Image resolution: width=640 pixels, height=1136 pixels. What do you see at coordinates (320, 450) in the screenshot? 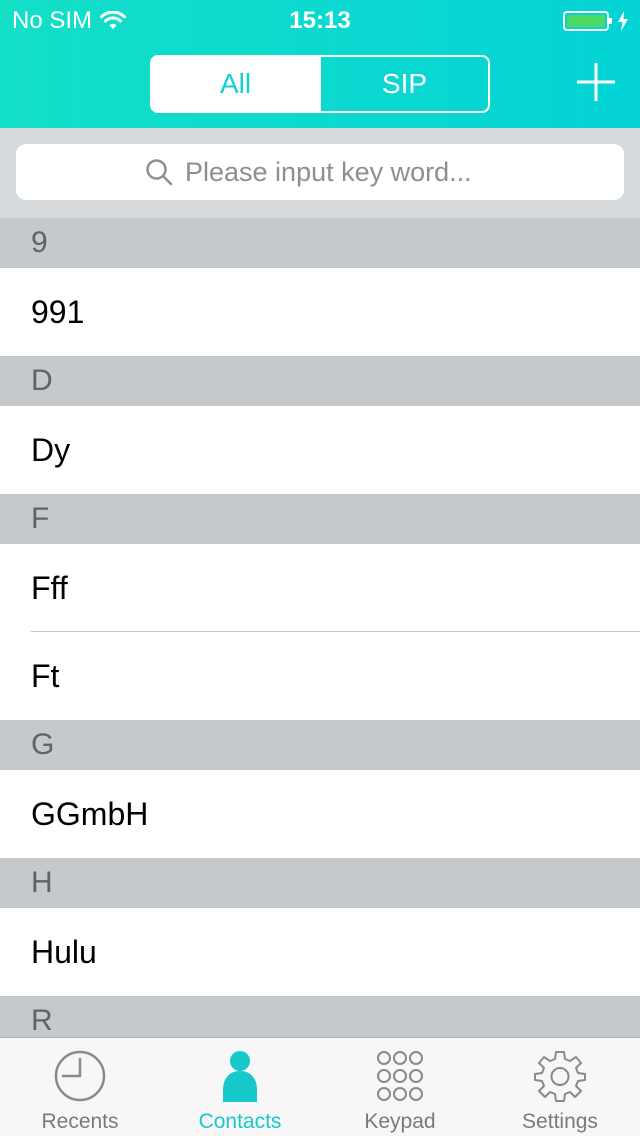
I see `contact-row-dy: Dy` at bounding box center [320, 450].